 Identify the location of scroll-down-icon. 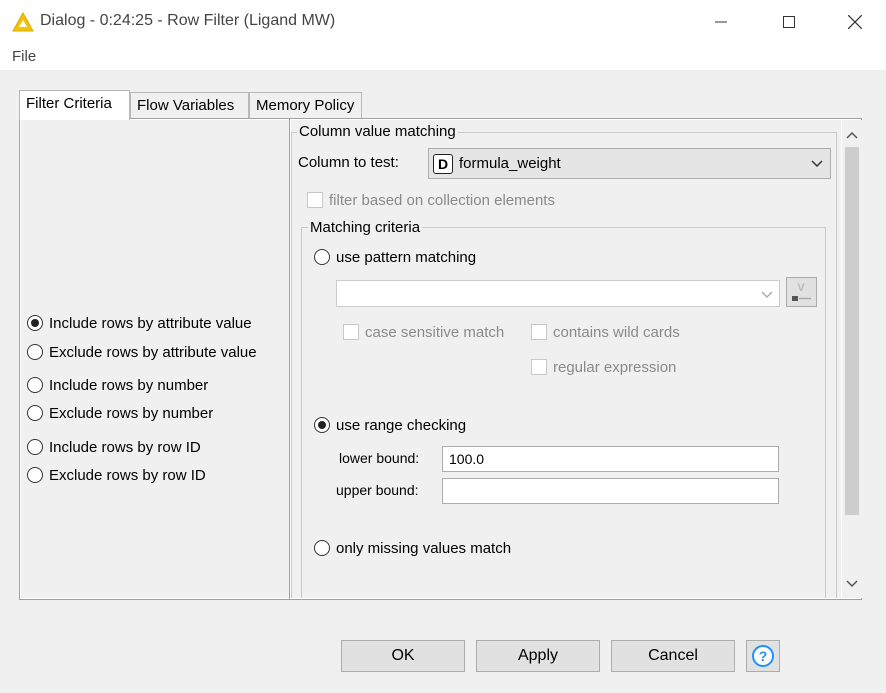
(852, 584).